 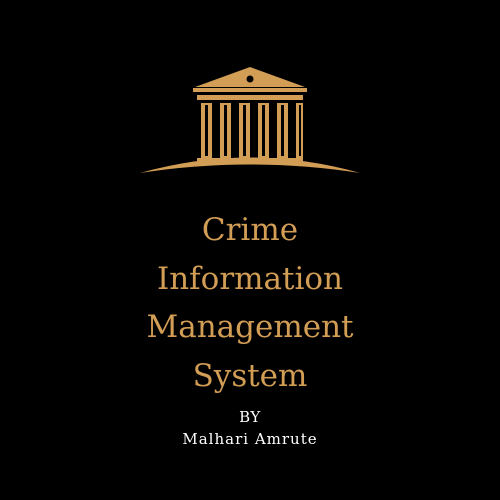 I want to click on title-line-3: Management, so click(x=250, y=327).